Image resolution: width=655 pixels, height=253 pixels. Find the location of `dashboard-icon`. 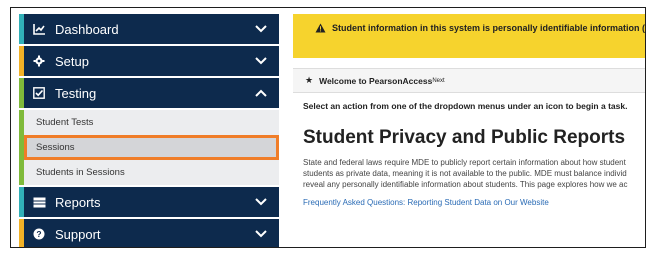

dashboard-icon is located at coordinates (39, 29).